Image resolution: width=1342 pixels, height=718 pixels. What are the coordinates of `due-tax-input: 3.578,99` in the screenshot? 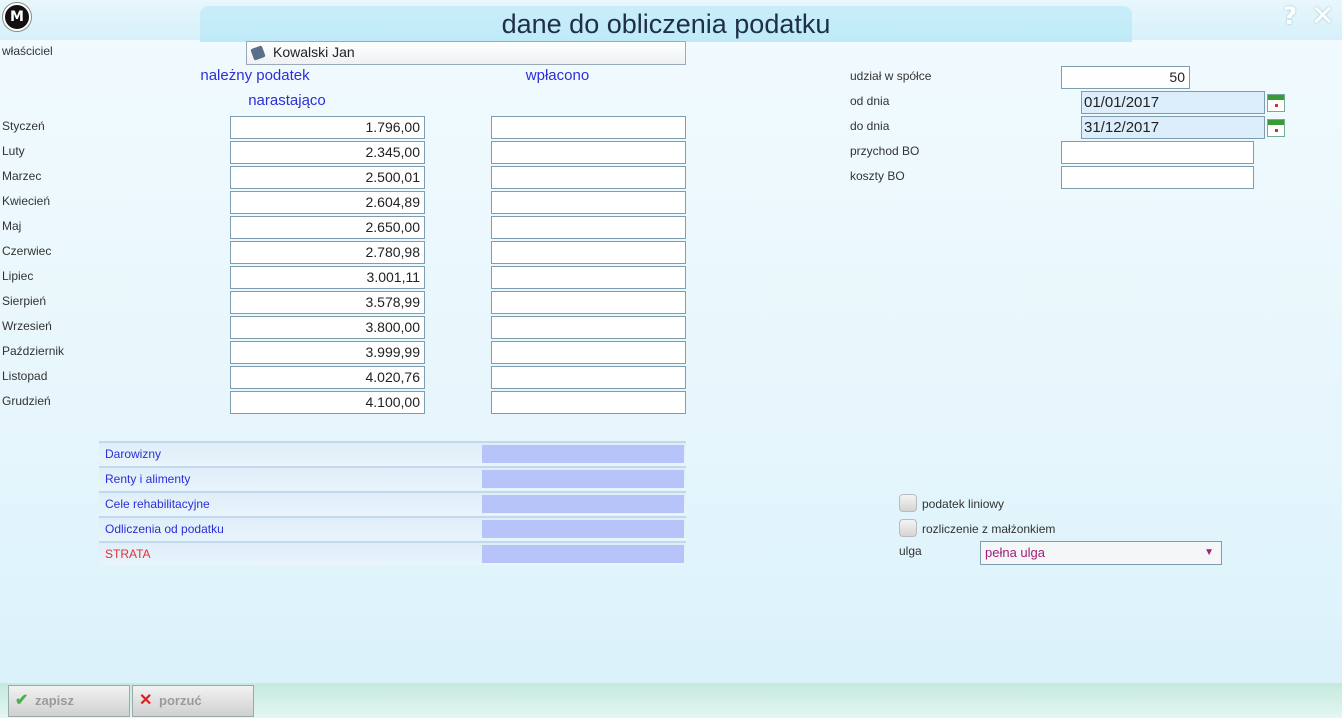 It's located at (327, 302).